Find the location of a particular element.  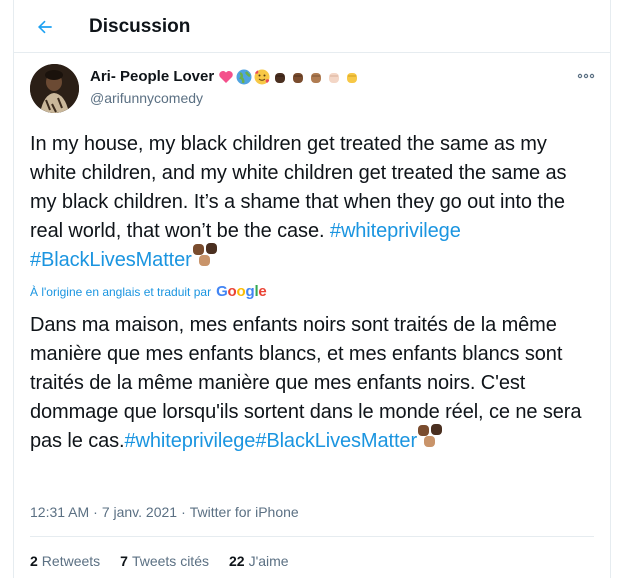

hashtag-blacklivesmatter: #BlackLivesMatter is located at coordinates (111, 260).